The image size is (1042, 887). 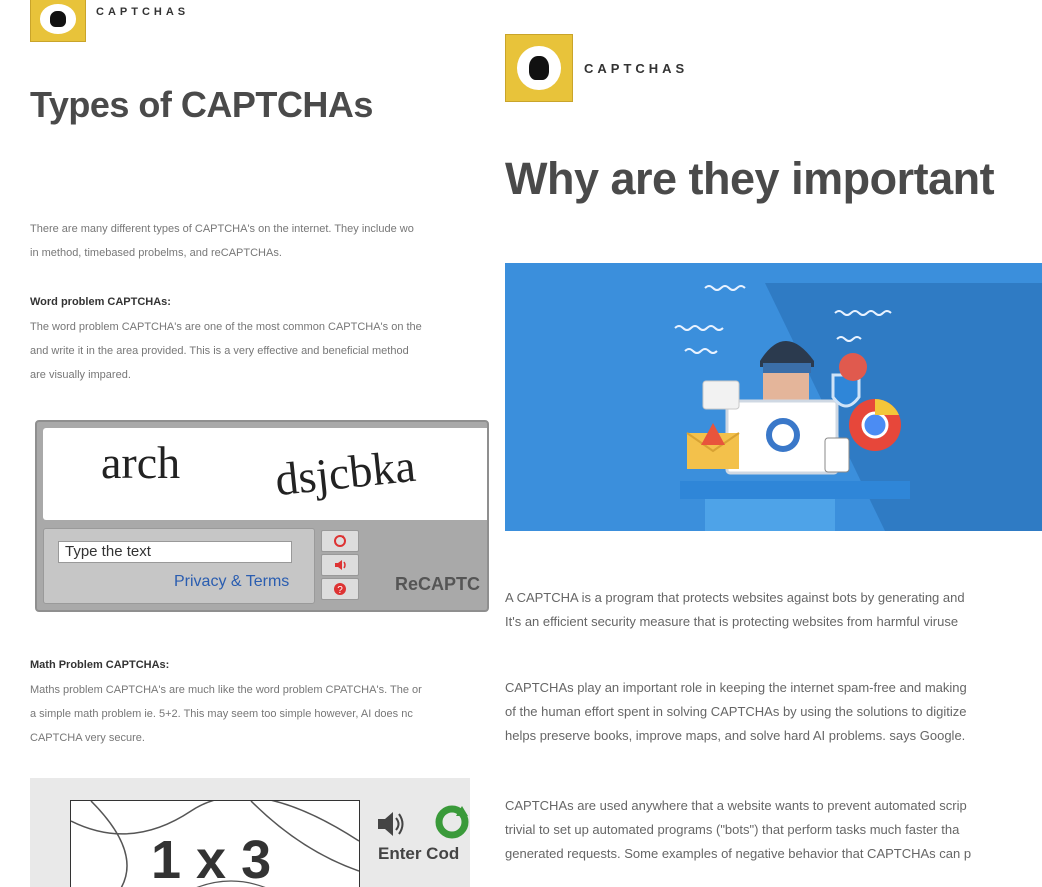 I want to click on right-logo, so click(x=539, y=68).